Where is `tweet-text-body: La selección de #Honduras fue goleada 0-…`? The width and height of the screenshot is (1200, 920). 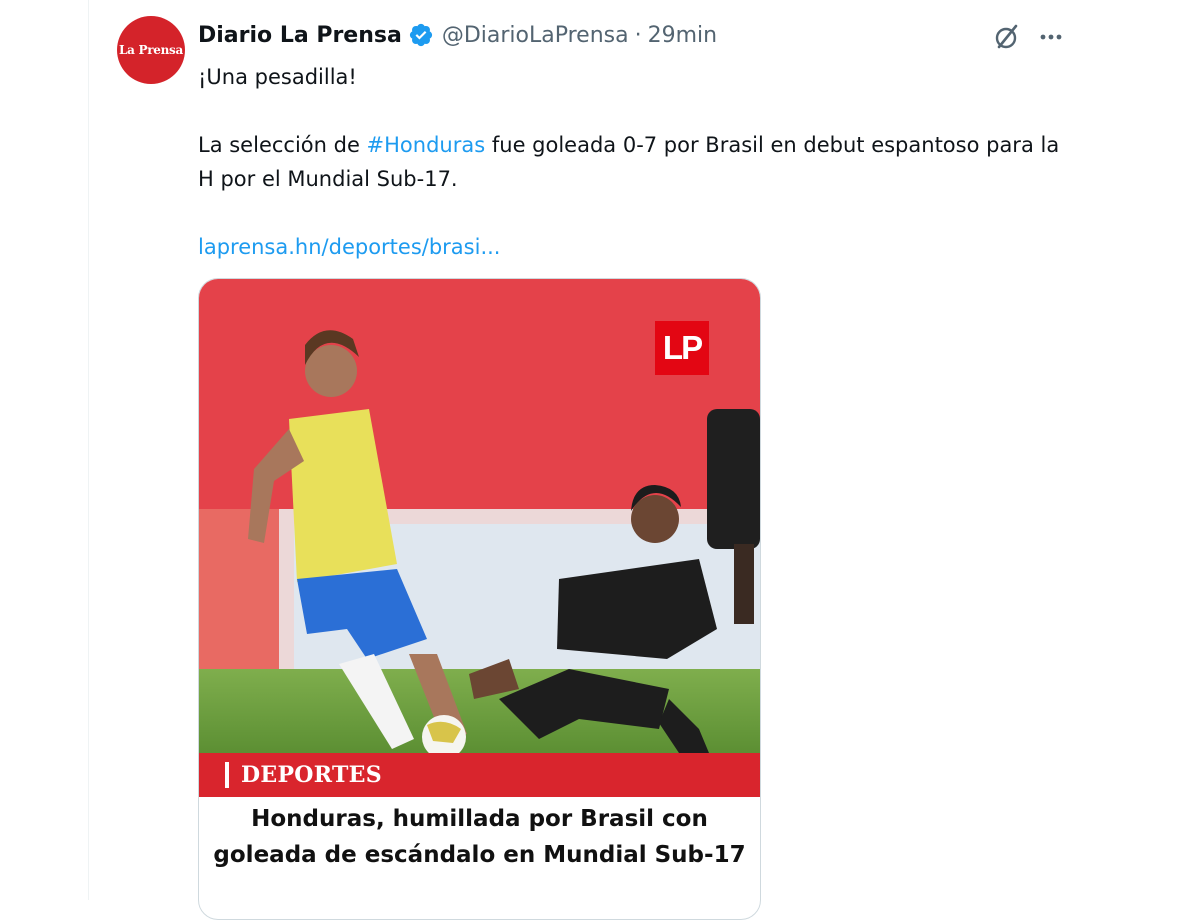
tweet-text-body: La selección de #Honduras fue goleada 0-… is located at coordinates (638, 162).